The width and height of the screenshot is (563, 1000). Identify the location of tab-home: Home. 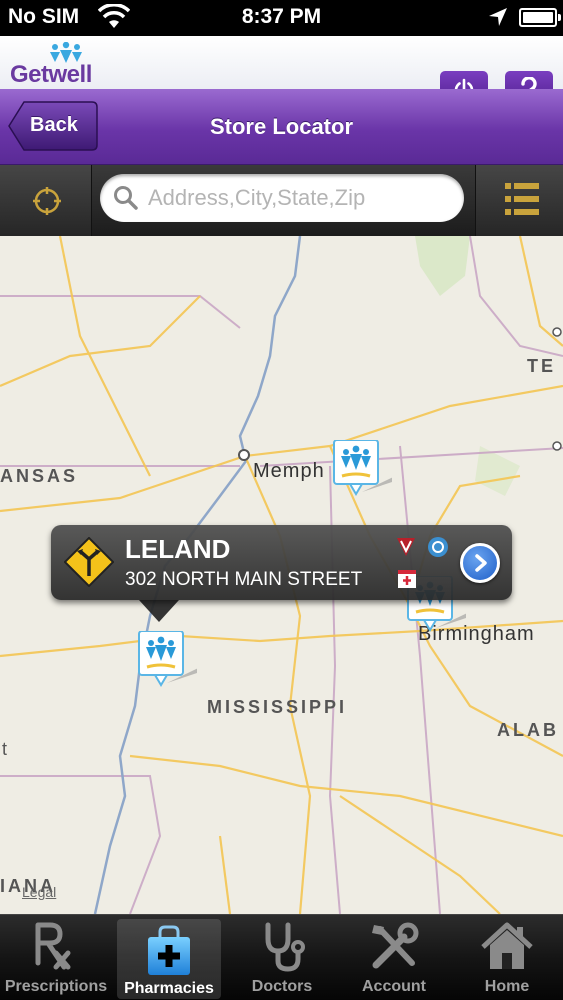
(507, 957).